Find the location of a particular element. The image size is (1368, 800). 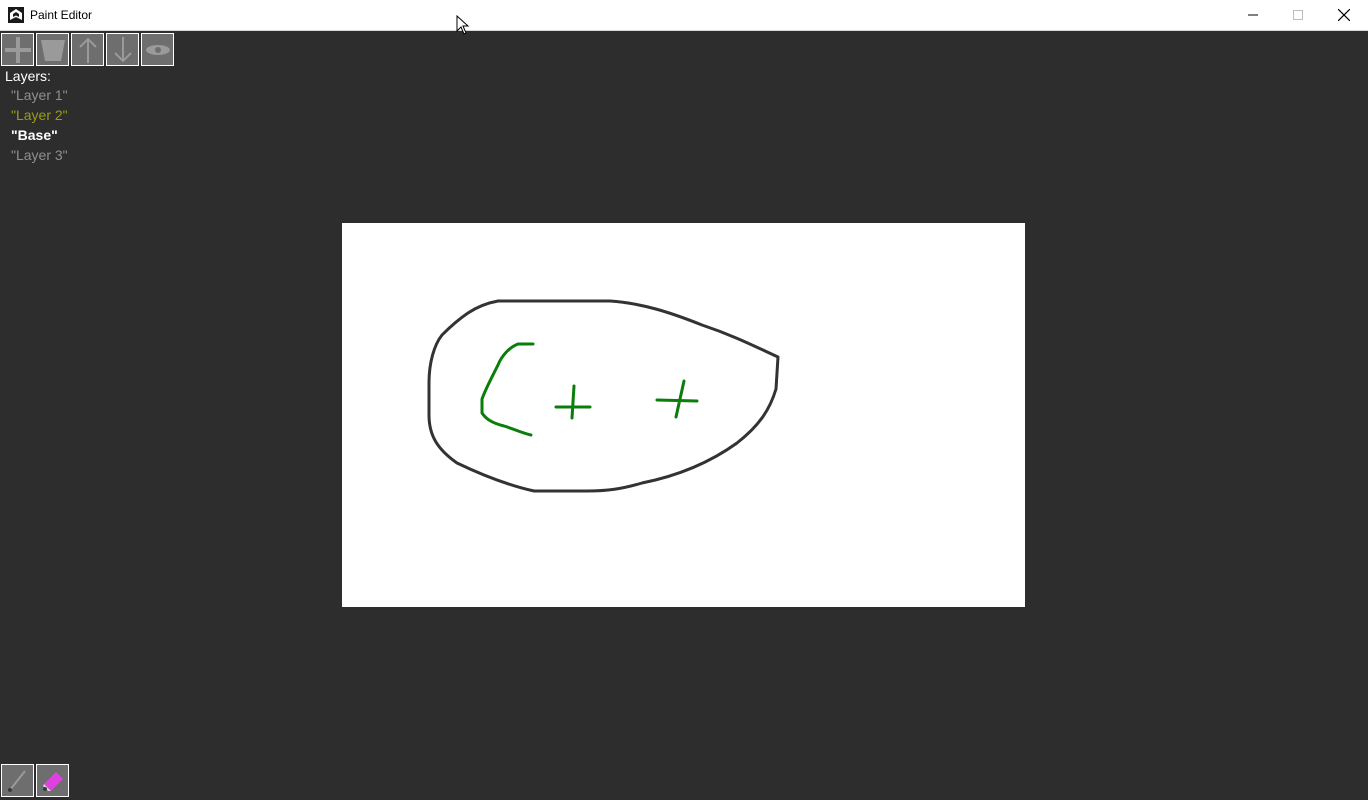

brush-icon is located at coordinates (16, 780).